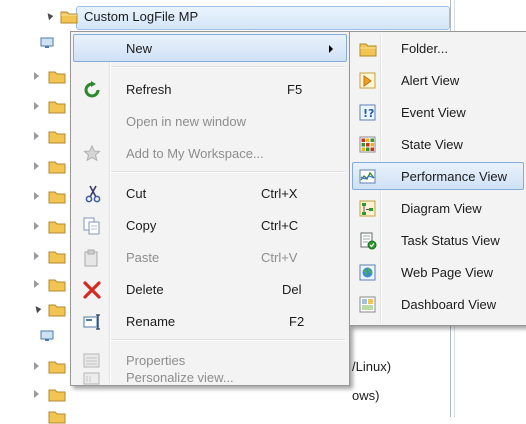 The image size is (526, 424). Describe the element at coordinates (210, 48) in the screenshot. I see `menu-item-new: New` at that location.